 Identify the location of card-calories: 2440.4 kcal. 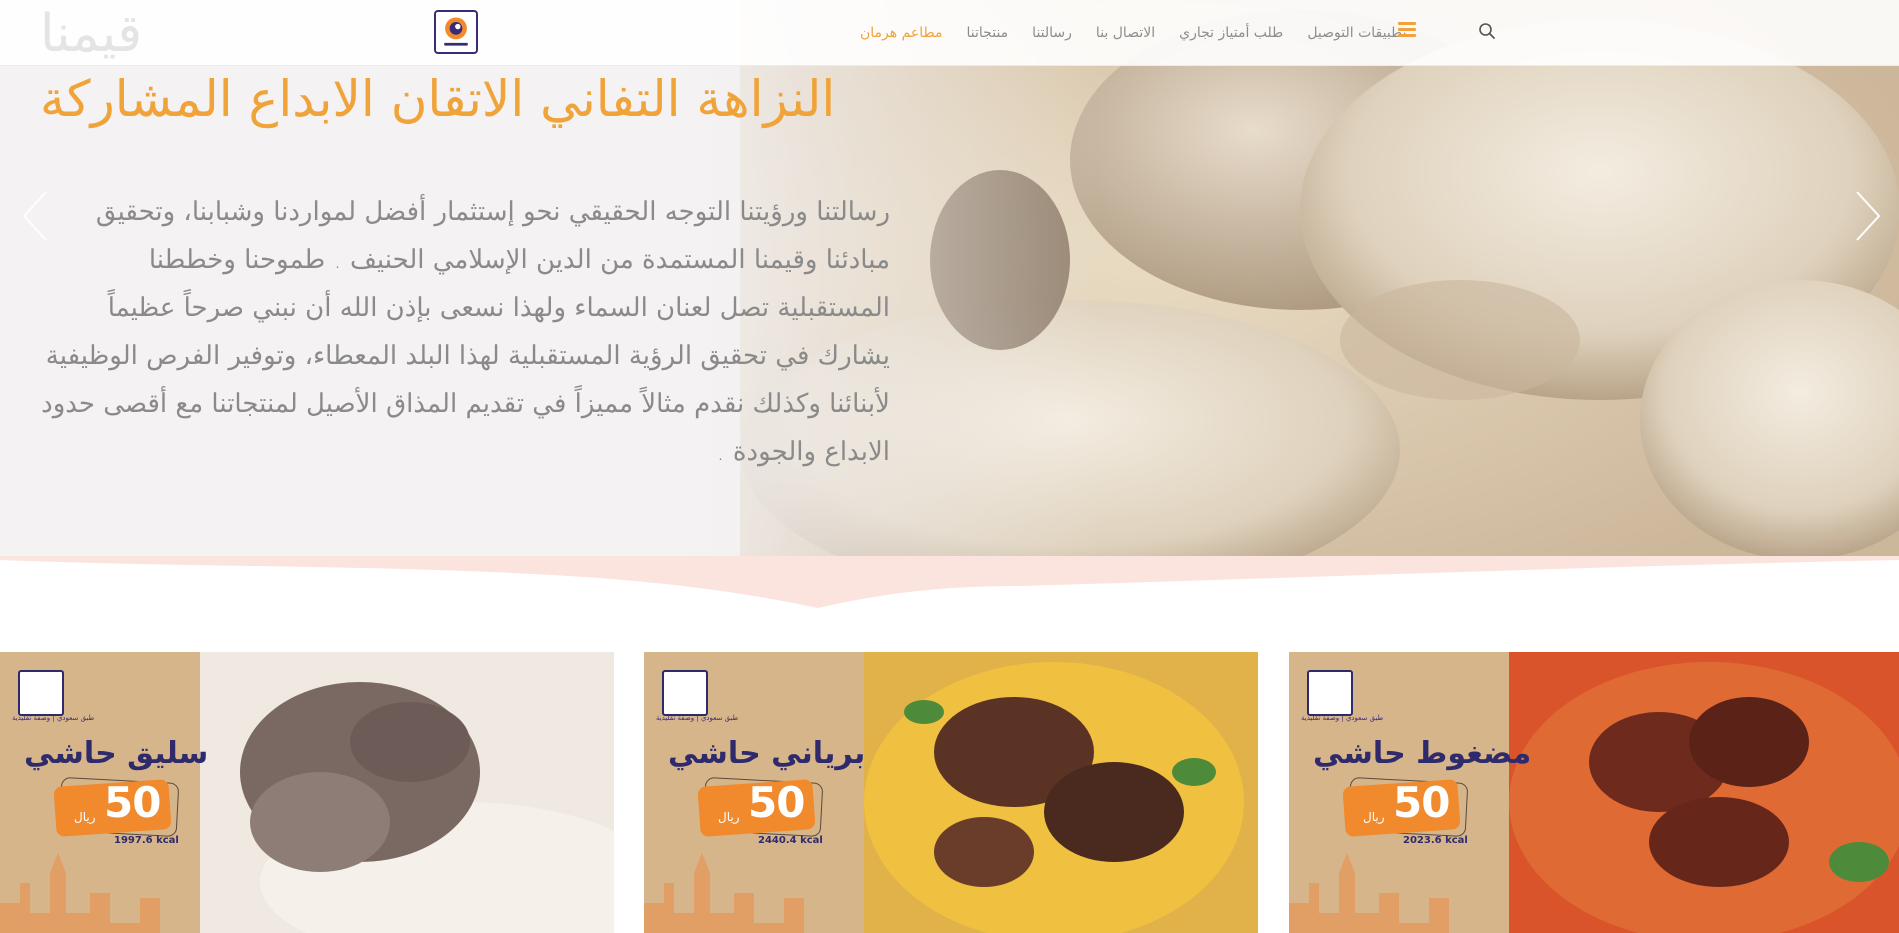
(790, 840).